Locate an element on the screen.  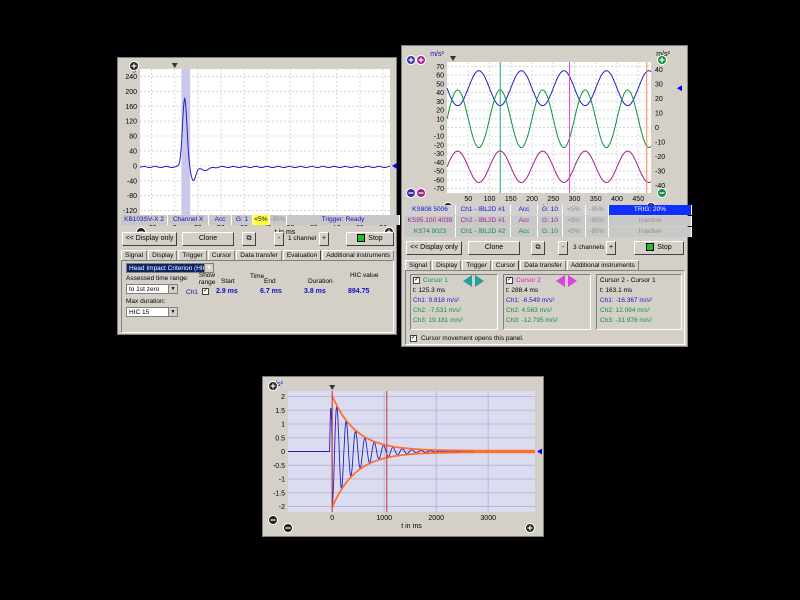
channel-cell: Ch2 - IBL2D #1 is located at coordinates (483, 221).